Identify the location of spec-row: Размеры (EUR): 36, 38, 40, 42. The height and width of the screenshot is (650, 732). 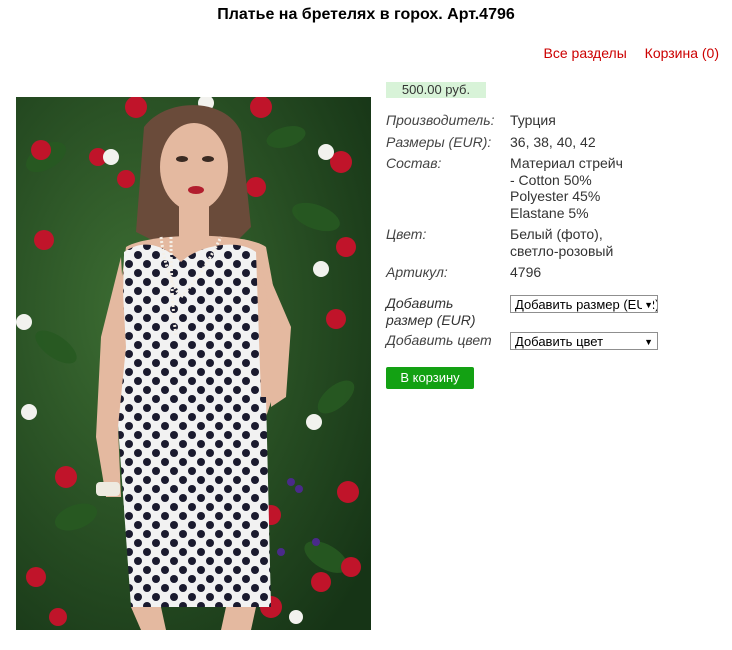
(504, 142).